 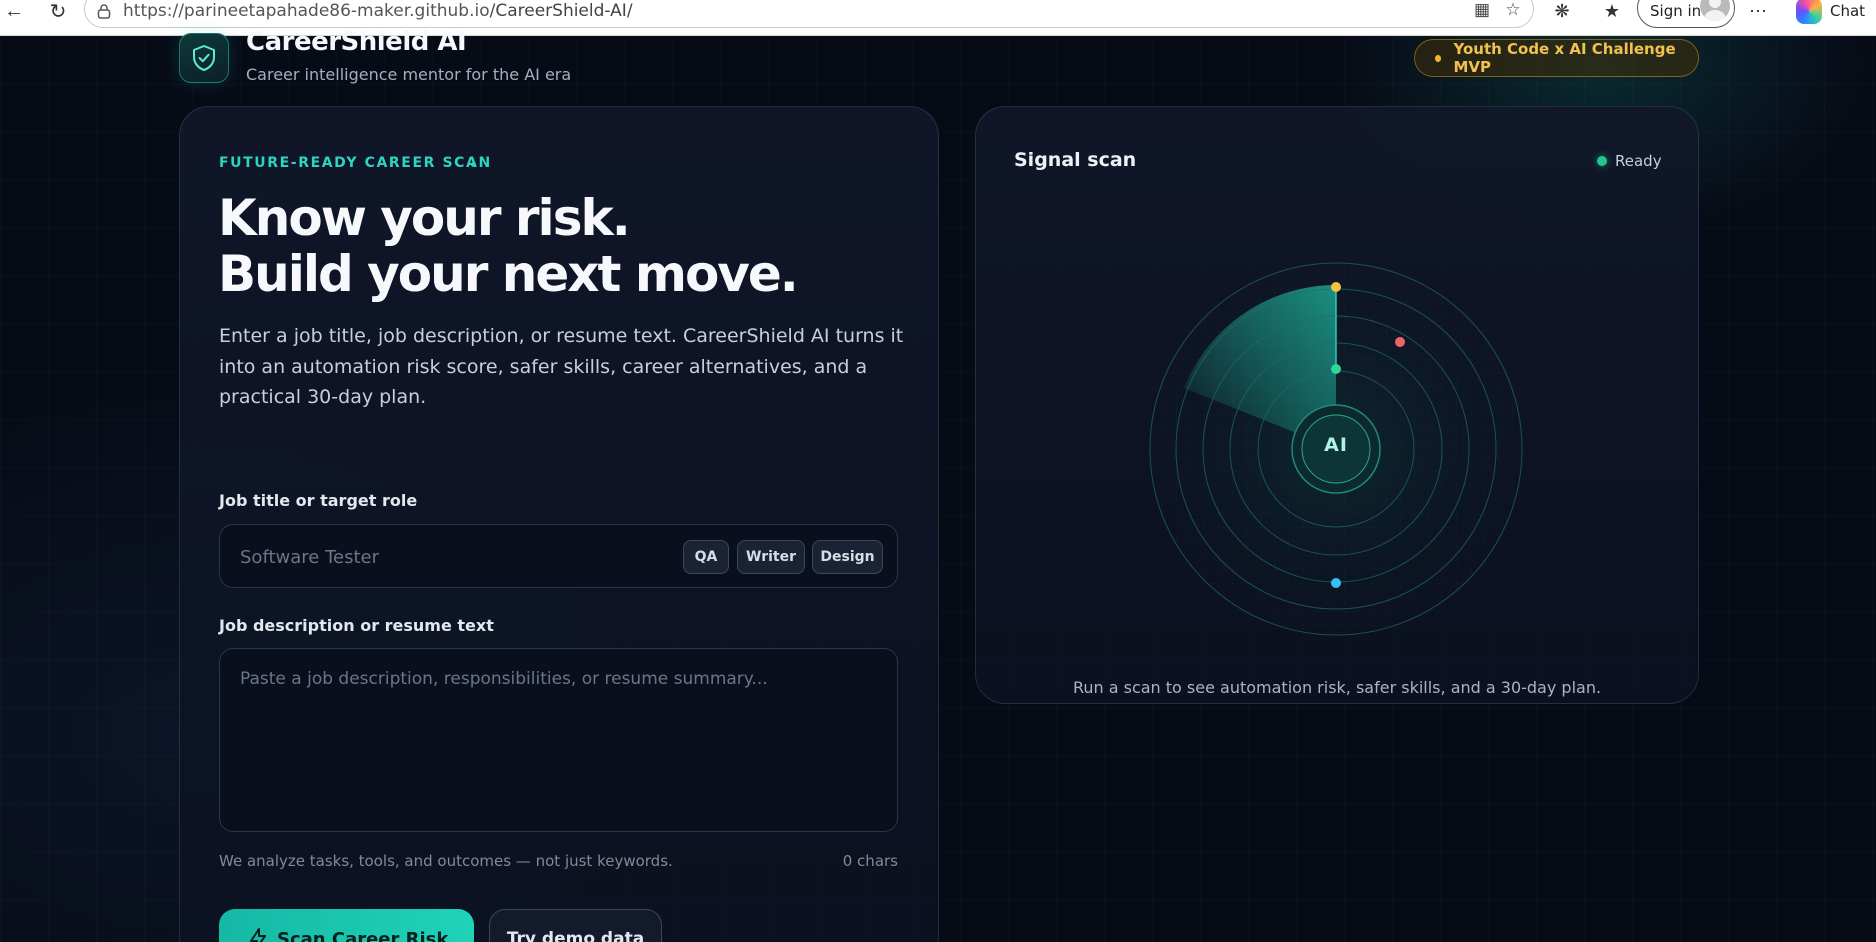 I want to click on signal-dot-yellow, so click(x=1336, y=287).